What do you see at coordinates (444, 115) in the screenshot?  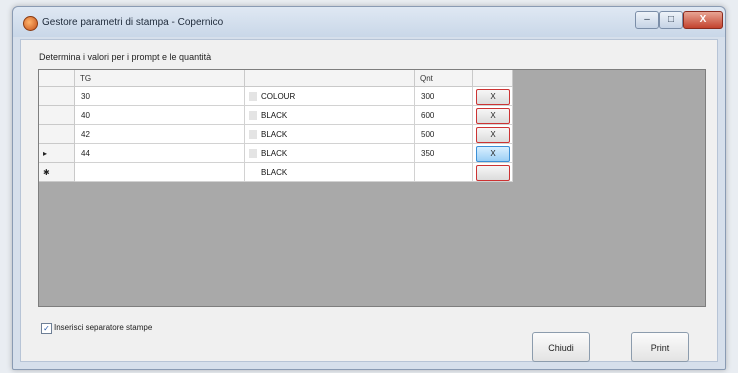 I see `qnt-cell: 600` at bounding box center [444, 115].